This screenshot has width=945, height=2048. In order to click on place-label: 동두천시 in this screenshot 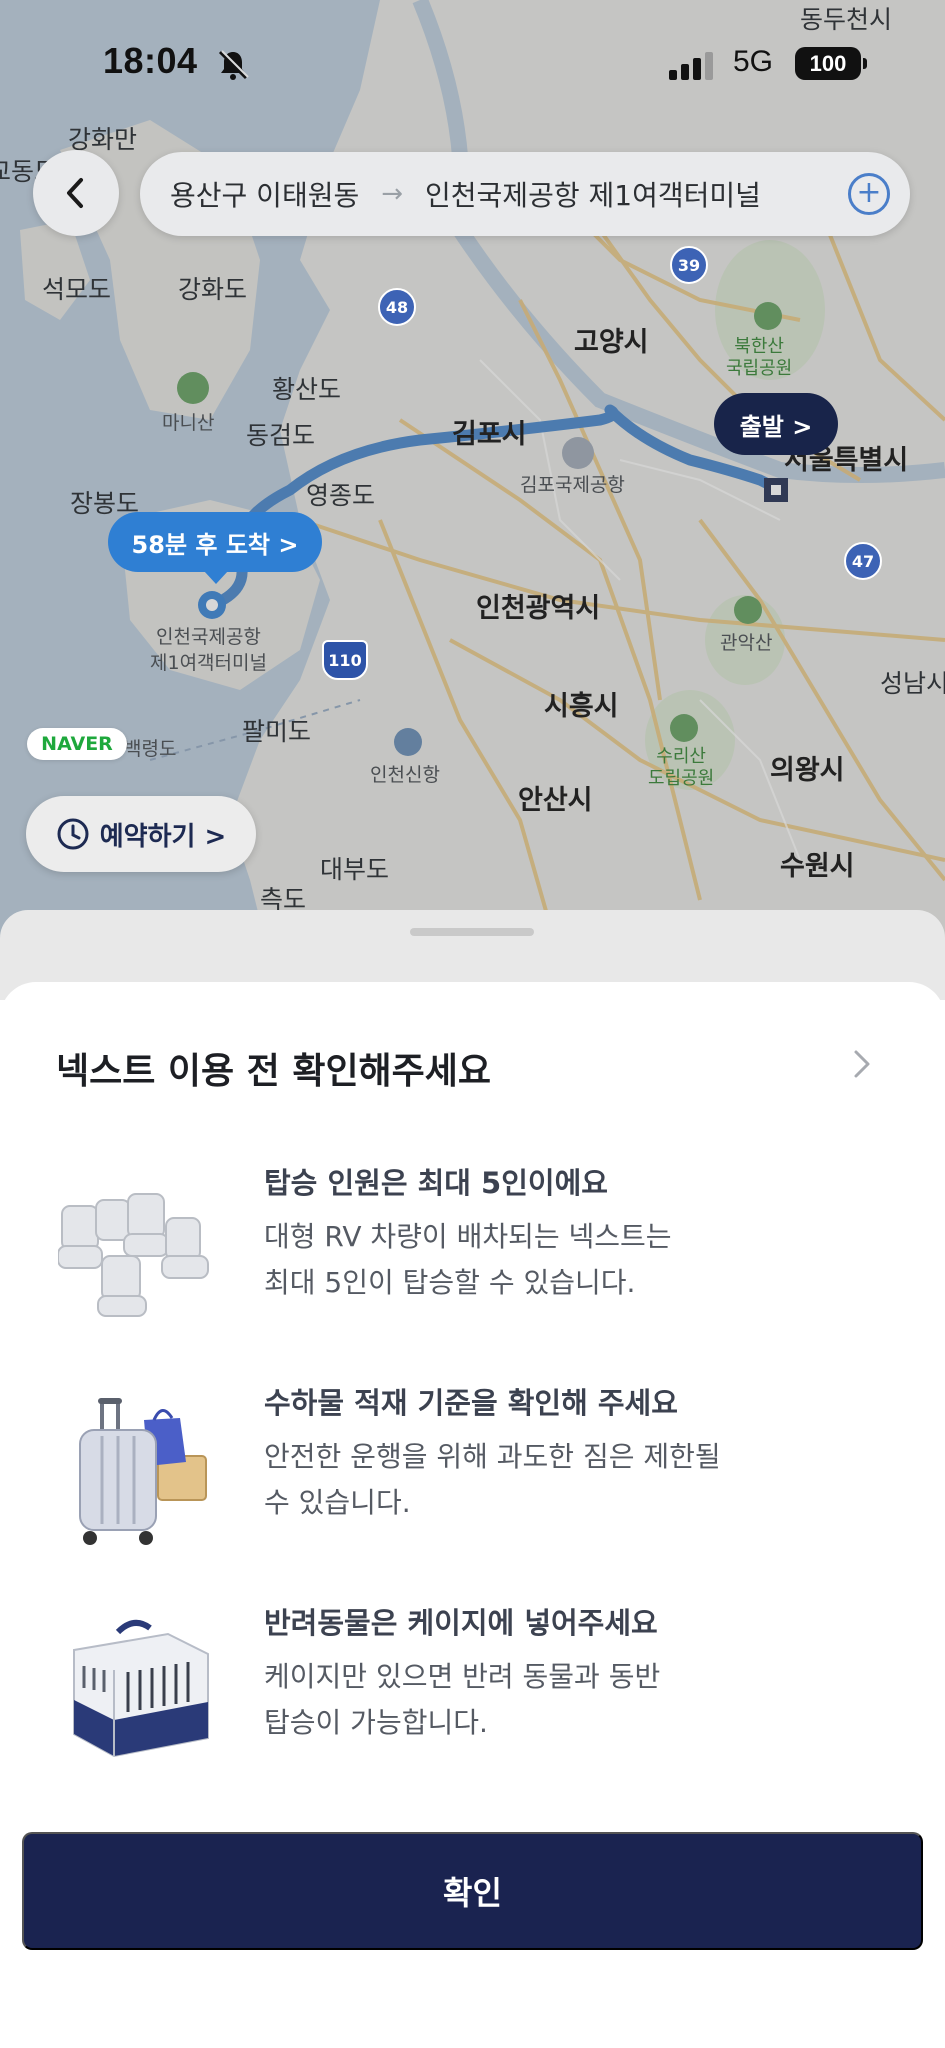, I will do `click(846, 19)`.